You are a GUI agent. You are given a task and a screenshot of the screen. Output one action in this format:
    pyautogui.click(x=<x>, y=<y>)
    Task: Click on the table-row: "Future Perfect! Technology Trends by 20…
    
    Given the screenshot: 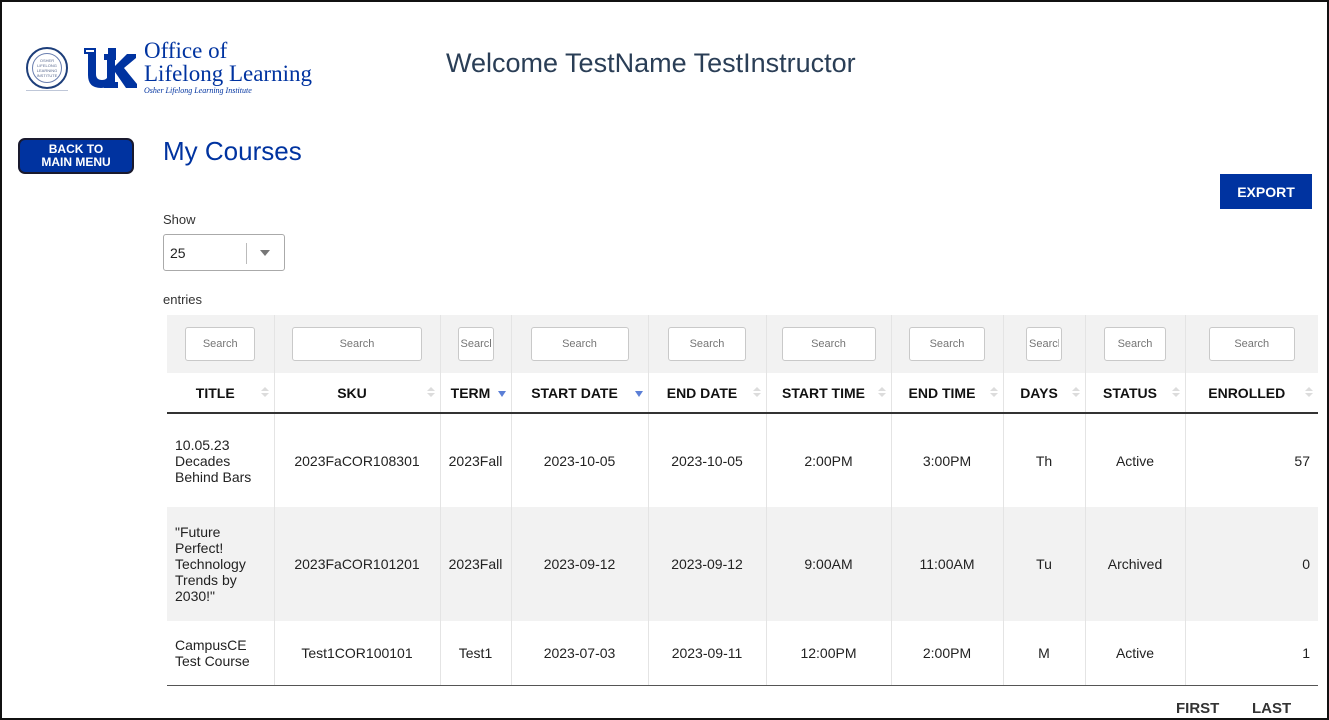 What is the action you would take?
    pyautogui.click(x=742, y=564)
    